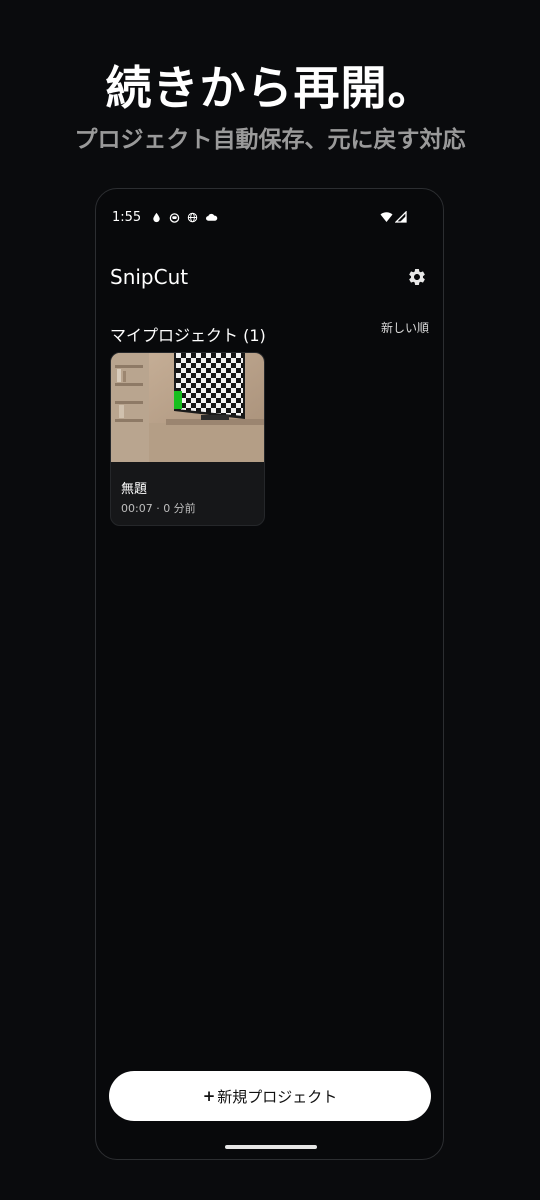  What do you see at coordinates (127, 217) in the screenshot?
I see `status-time: 1:55` at bounding box center [127, 217].